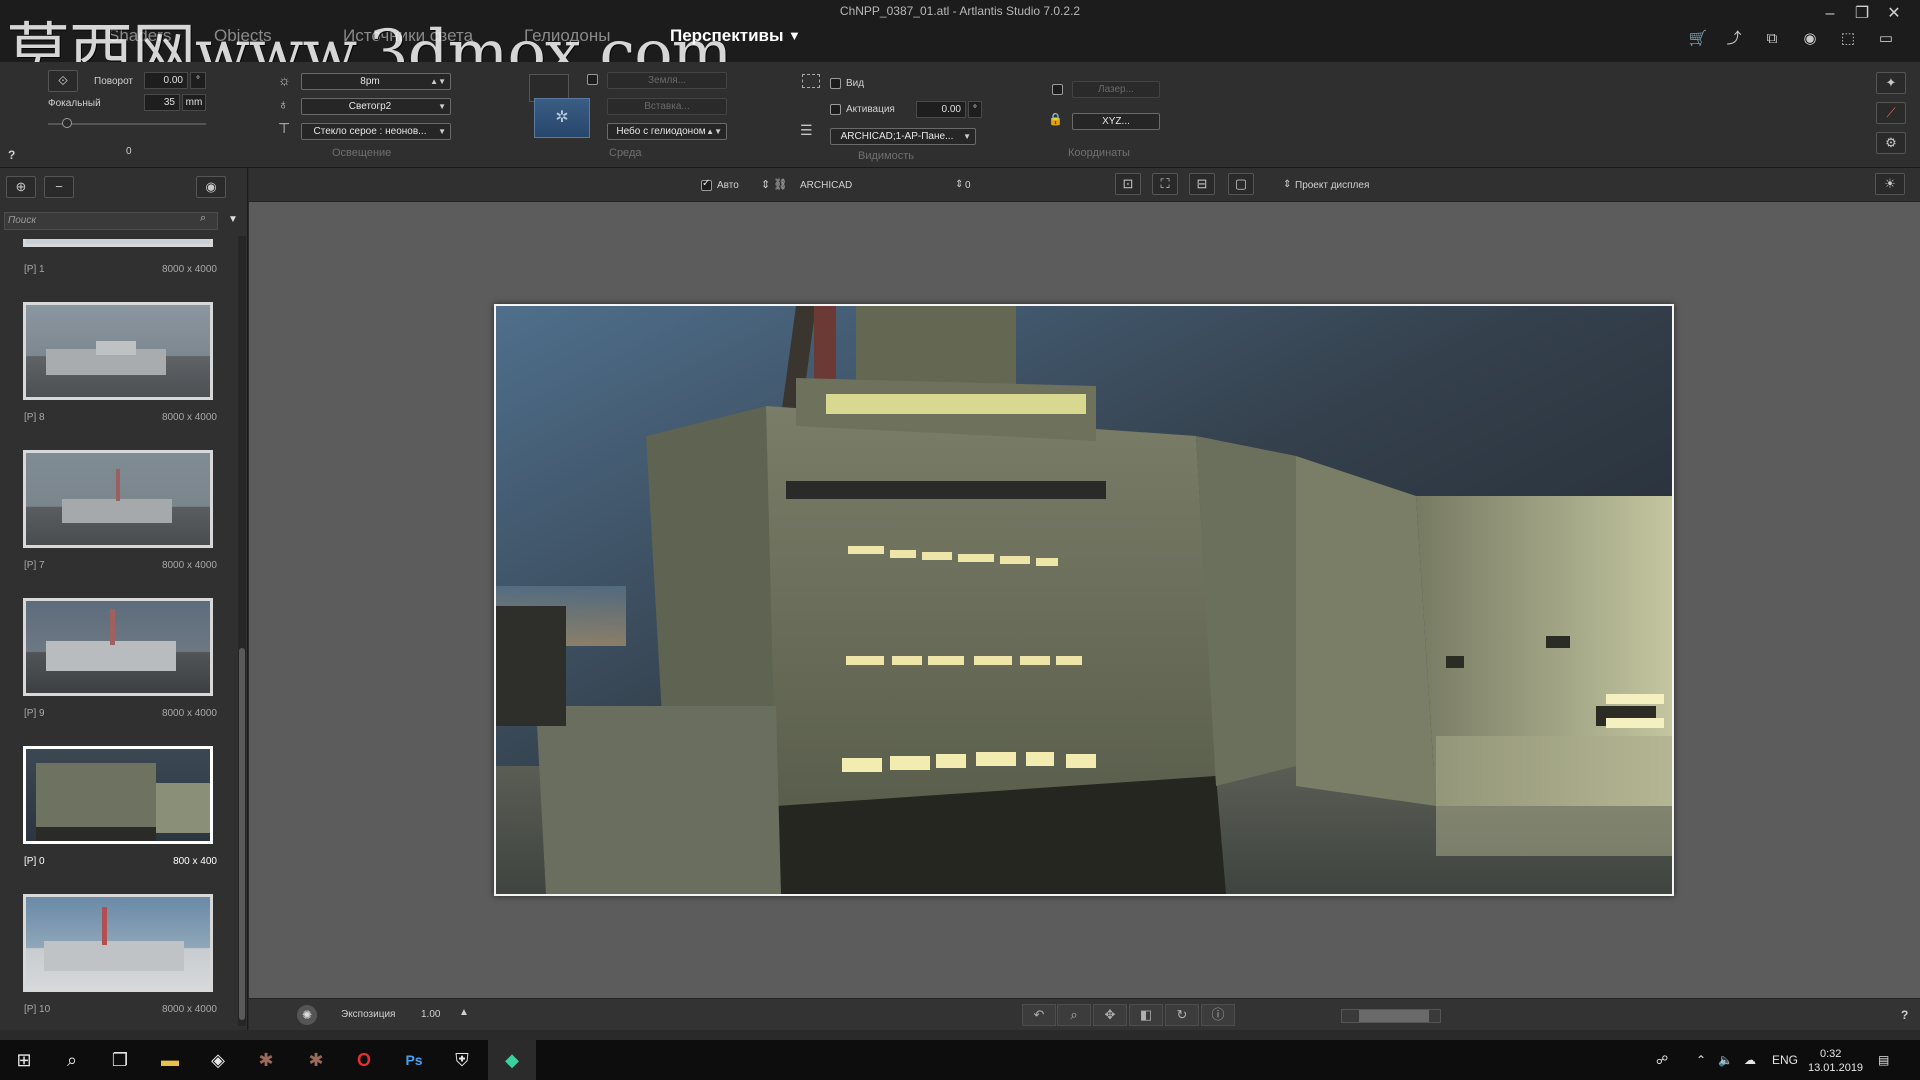 This screenshot has width=1920, height=1080. What do you see at coordinates (1772, 39) in the screenshot?
I see `windows-icon: ⧉` at bounding box center [1772, 39].